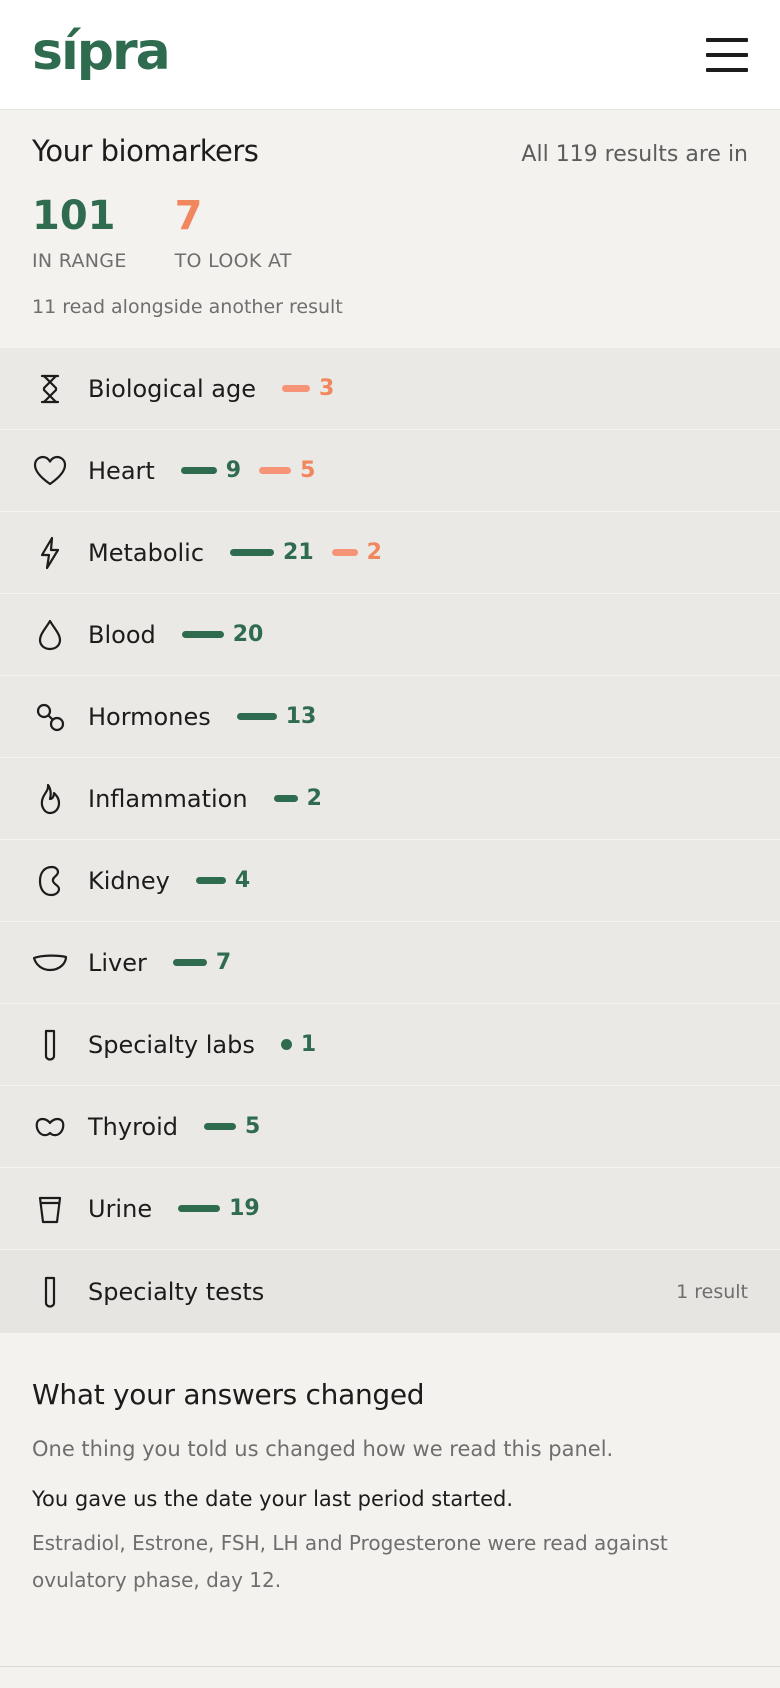  I want to click on in-range-stat: 21, so click(272, 552).